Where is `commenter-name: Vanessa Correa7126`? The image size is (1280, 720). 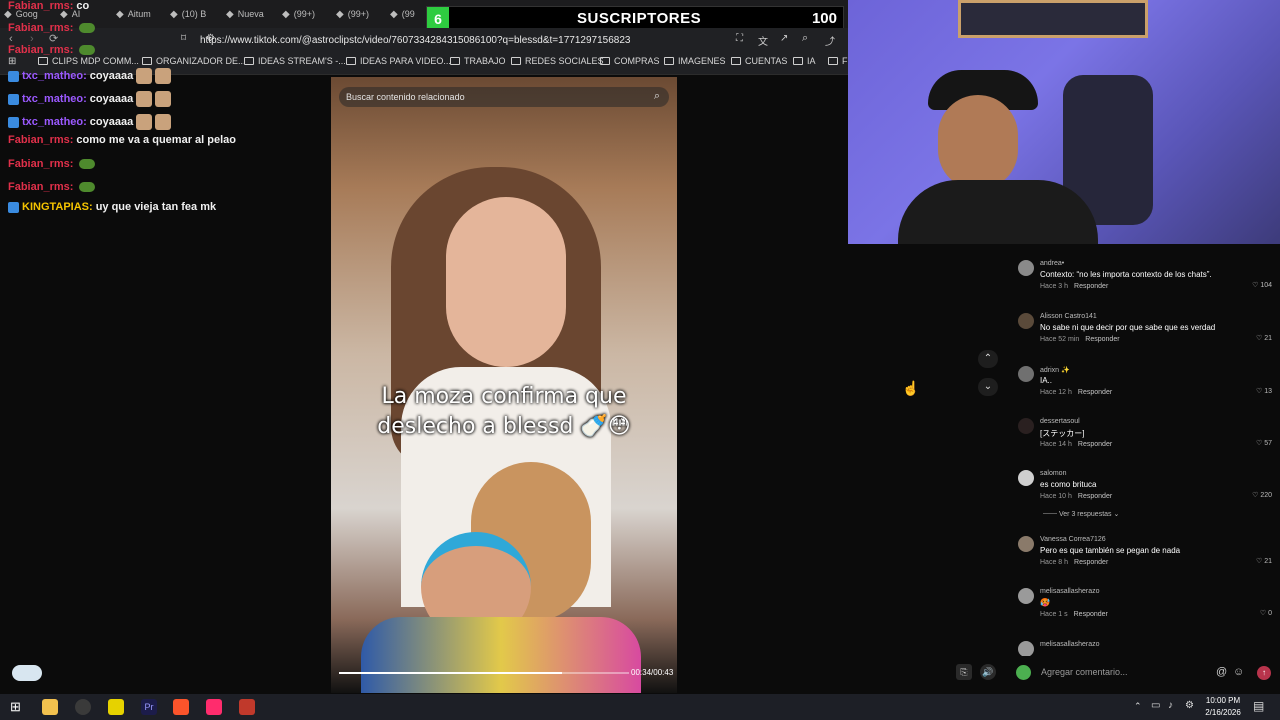 commenter-name: Vanessa Correa7126 is located at coordinates (1073, 539).